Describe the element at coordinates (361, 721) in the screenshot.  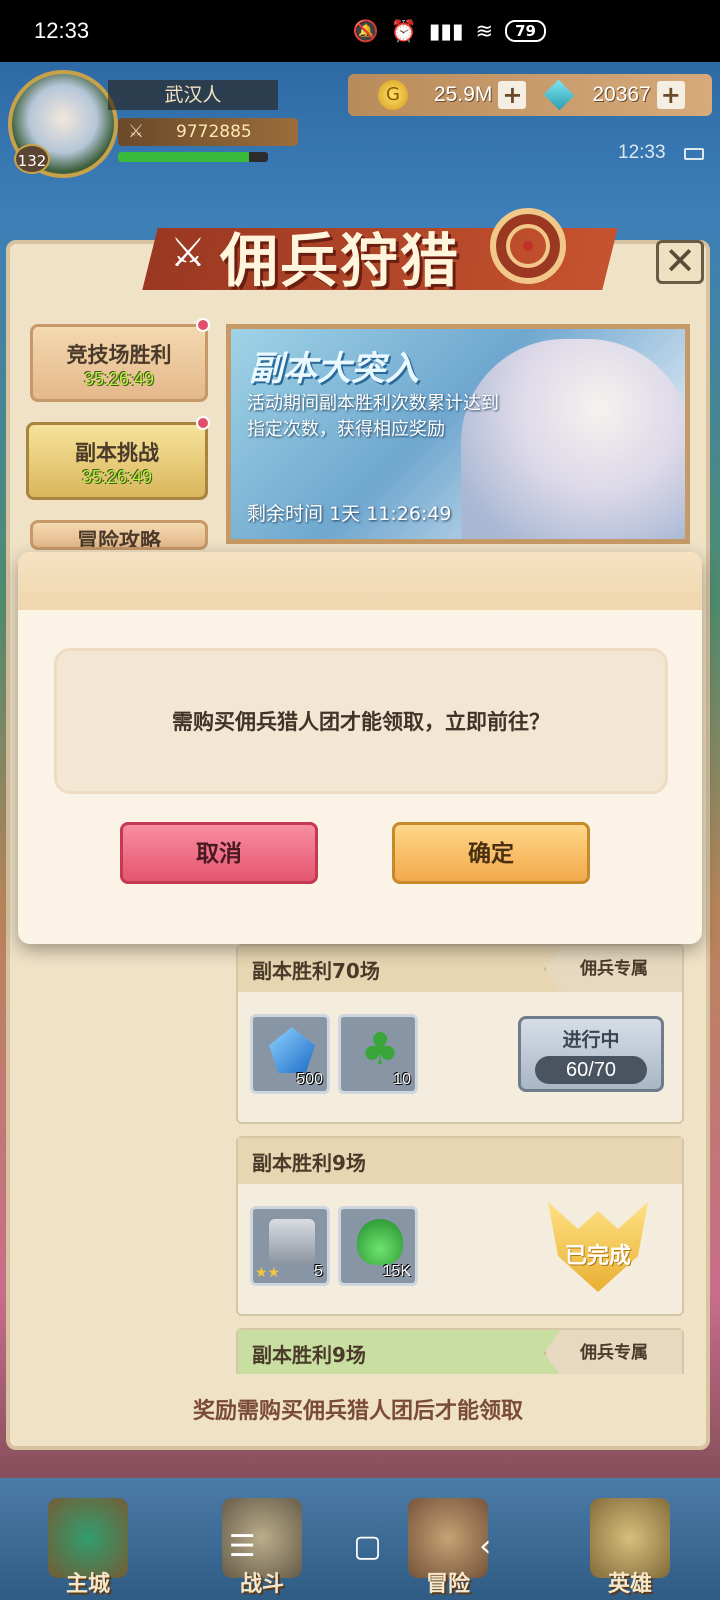
I see `dialog-message: 需购买佣兵猎人团才能领取，立即前往？` at that location.